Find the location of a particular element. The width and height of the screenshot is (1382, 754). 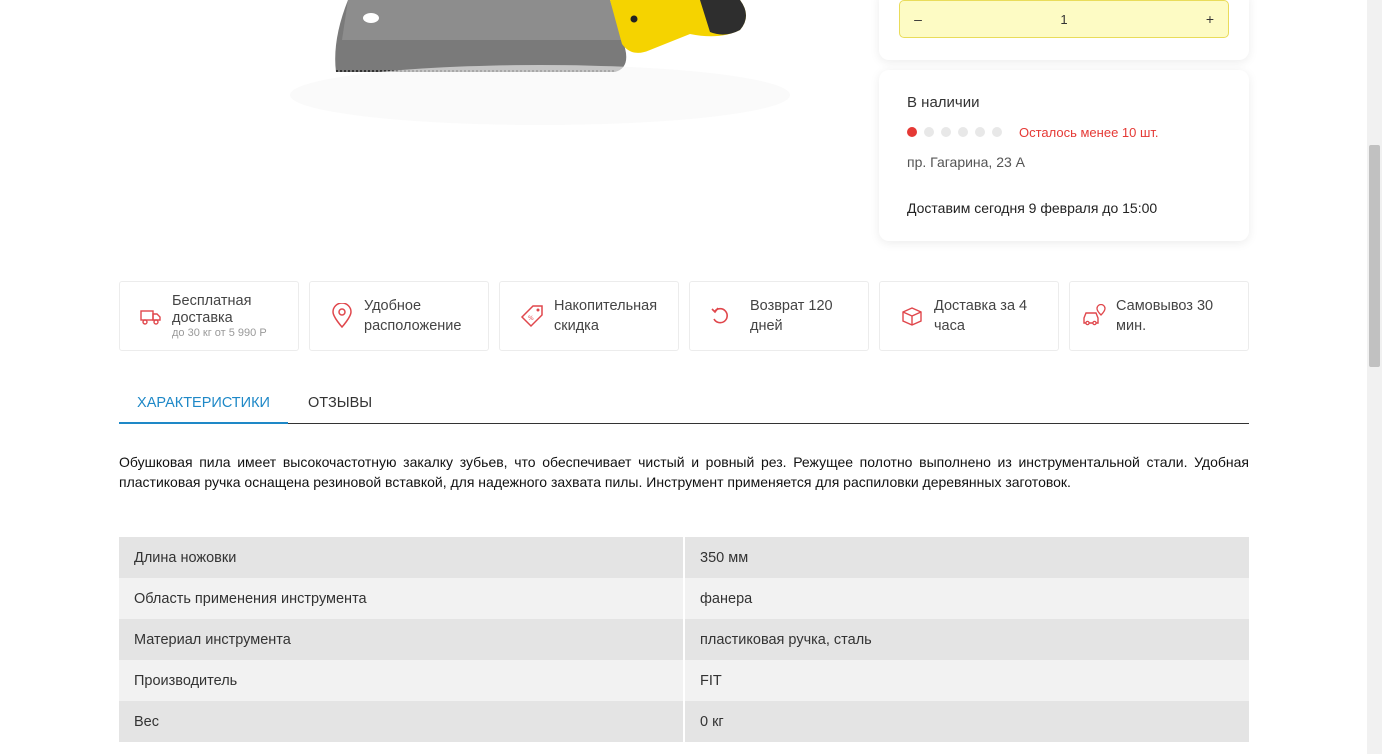

quantity-stepper: – 1 + is located at coordinates (1064, 19).